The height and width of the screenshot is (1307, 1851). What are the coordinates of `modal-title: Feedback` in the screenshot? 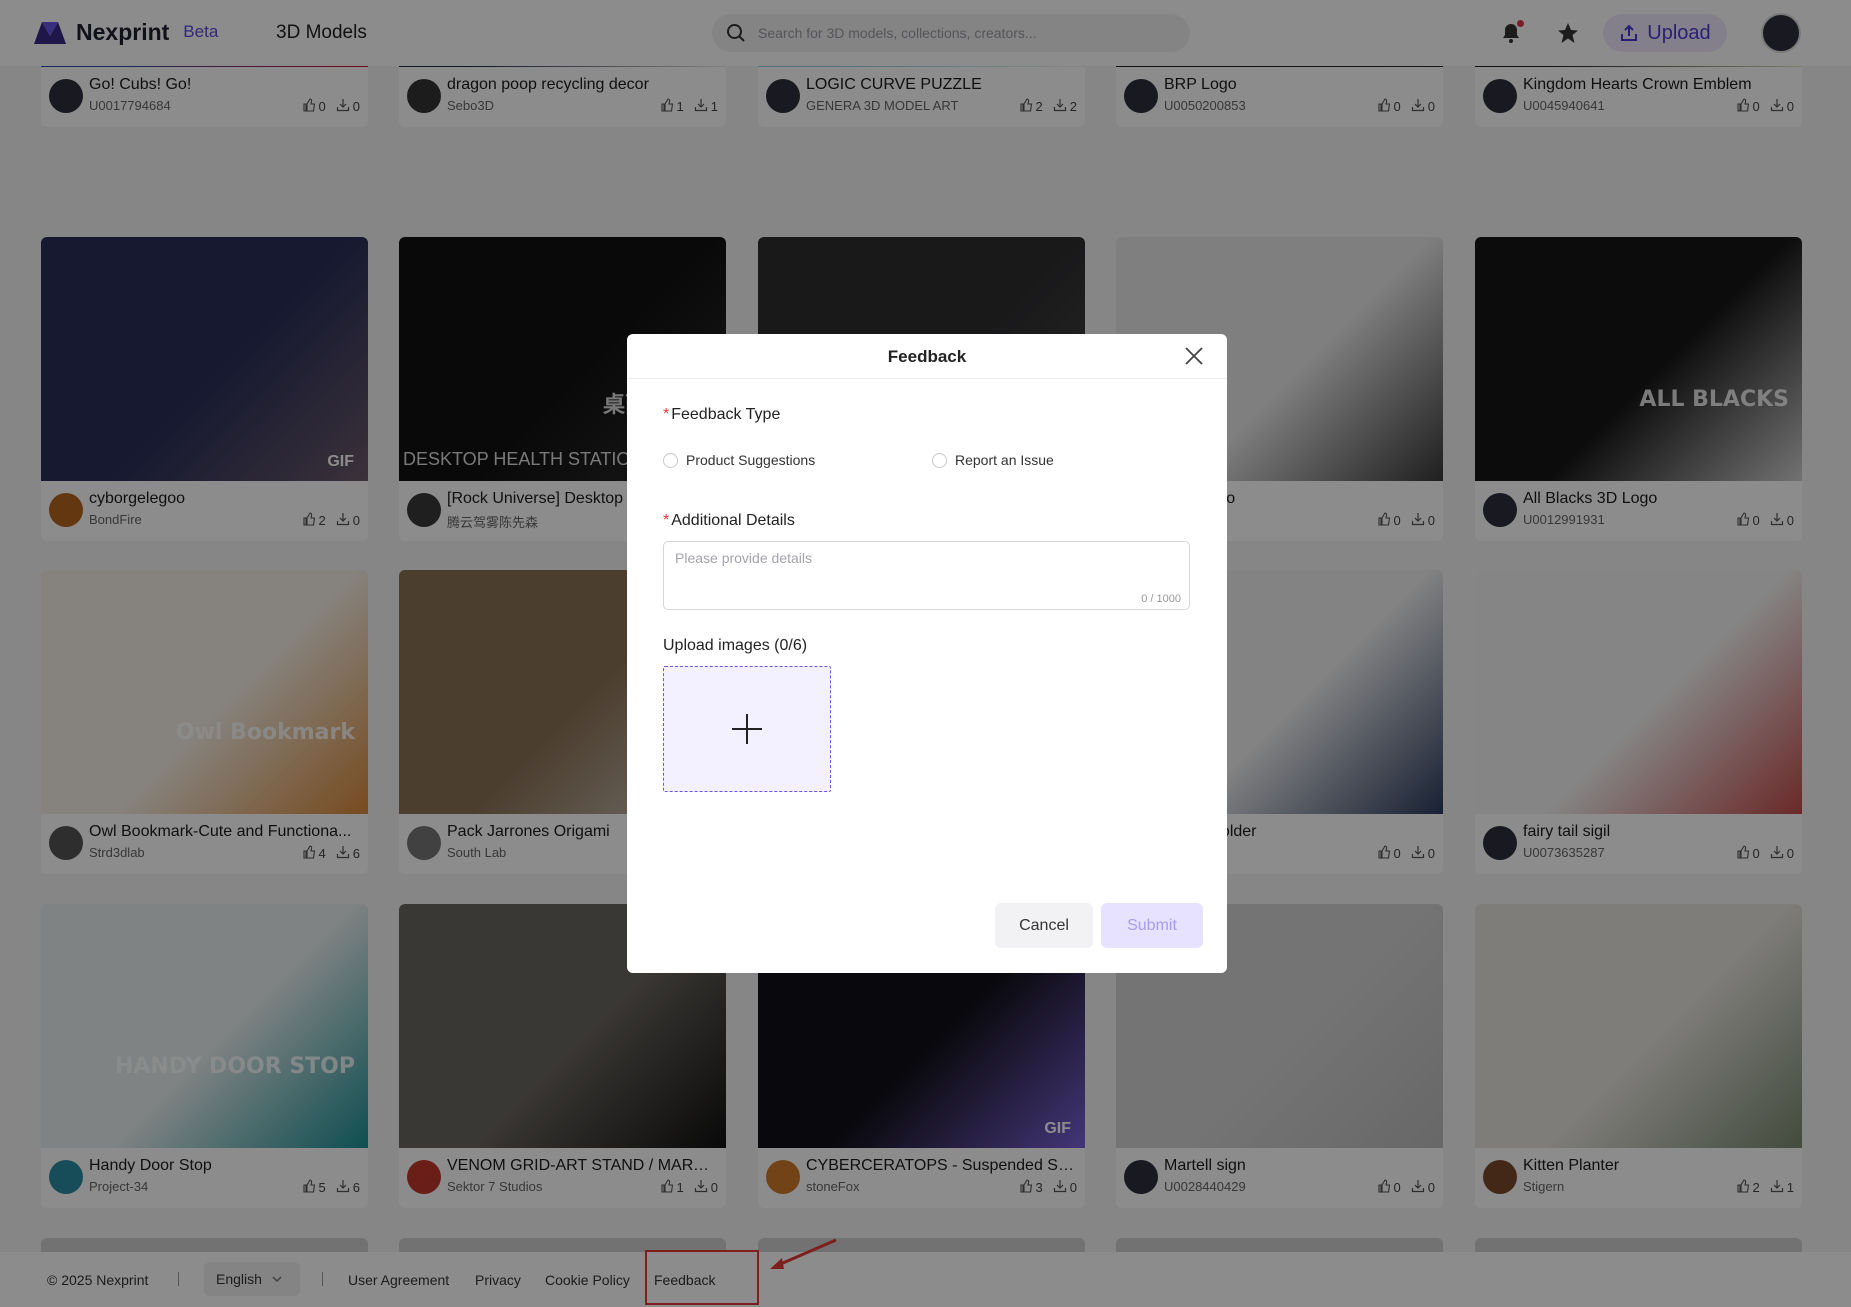 It's located at (927, 356).